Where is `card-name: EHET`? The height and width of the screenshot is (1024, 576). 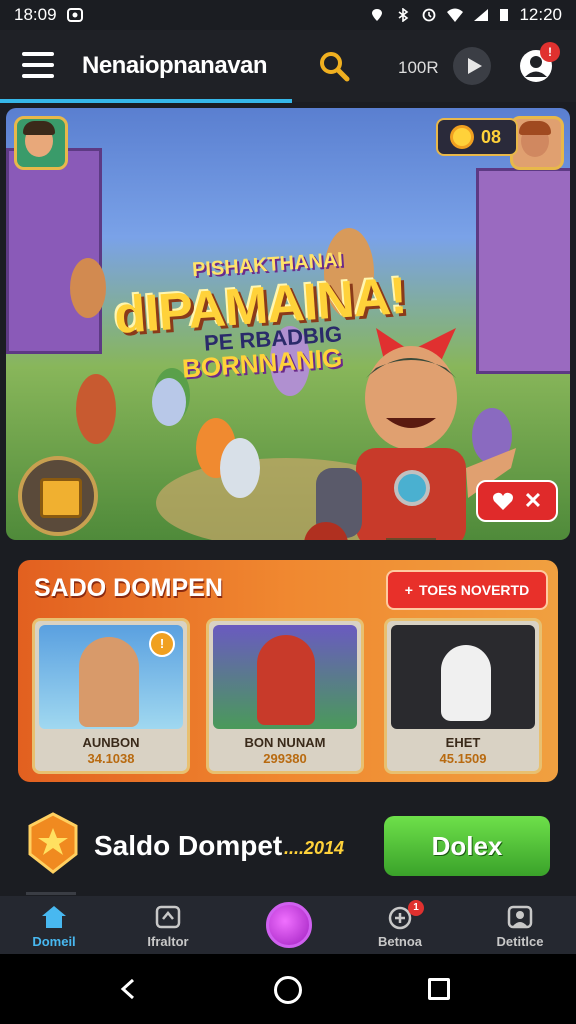 card-name: EHET is located at coordinates (463, 742).